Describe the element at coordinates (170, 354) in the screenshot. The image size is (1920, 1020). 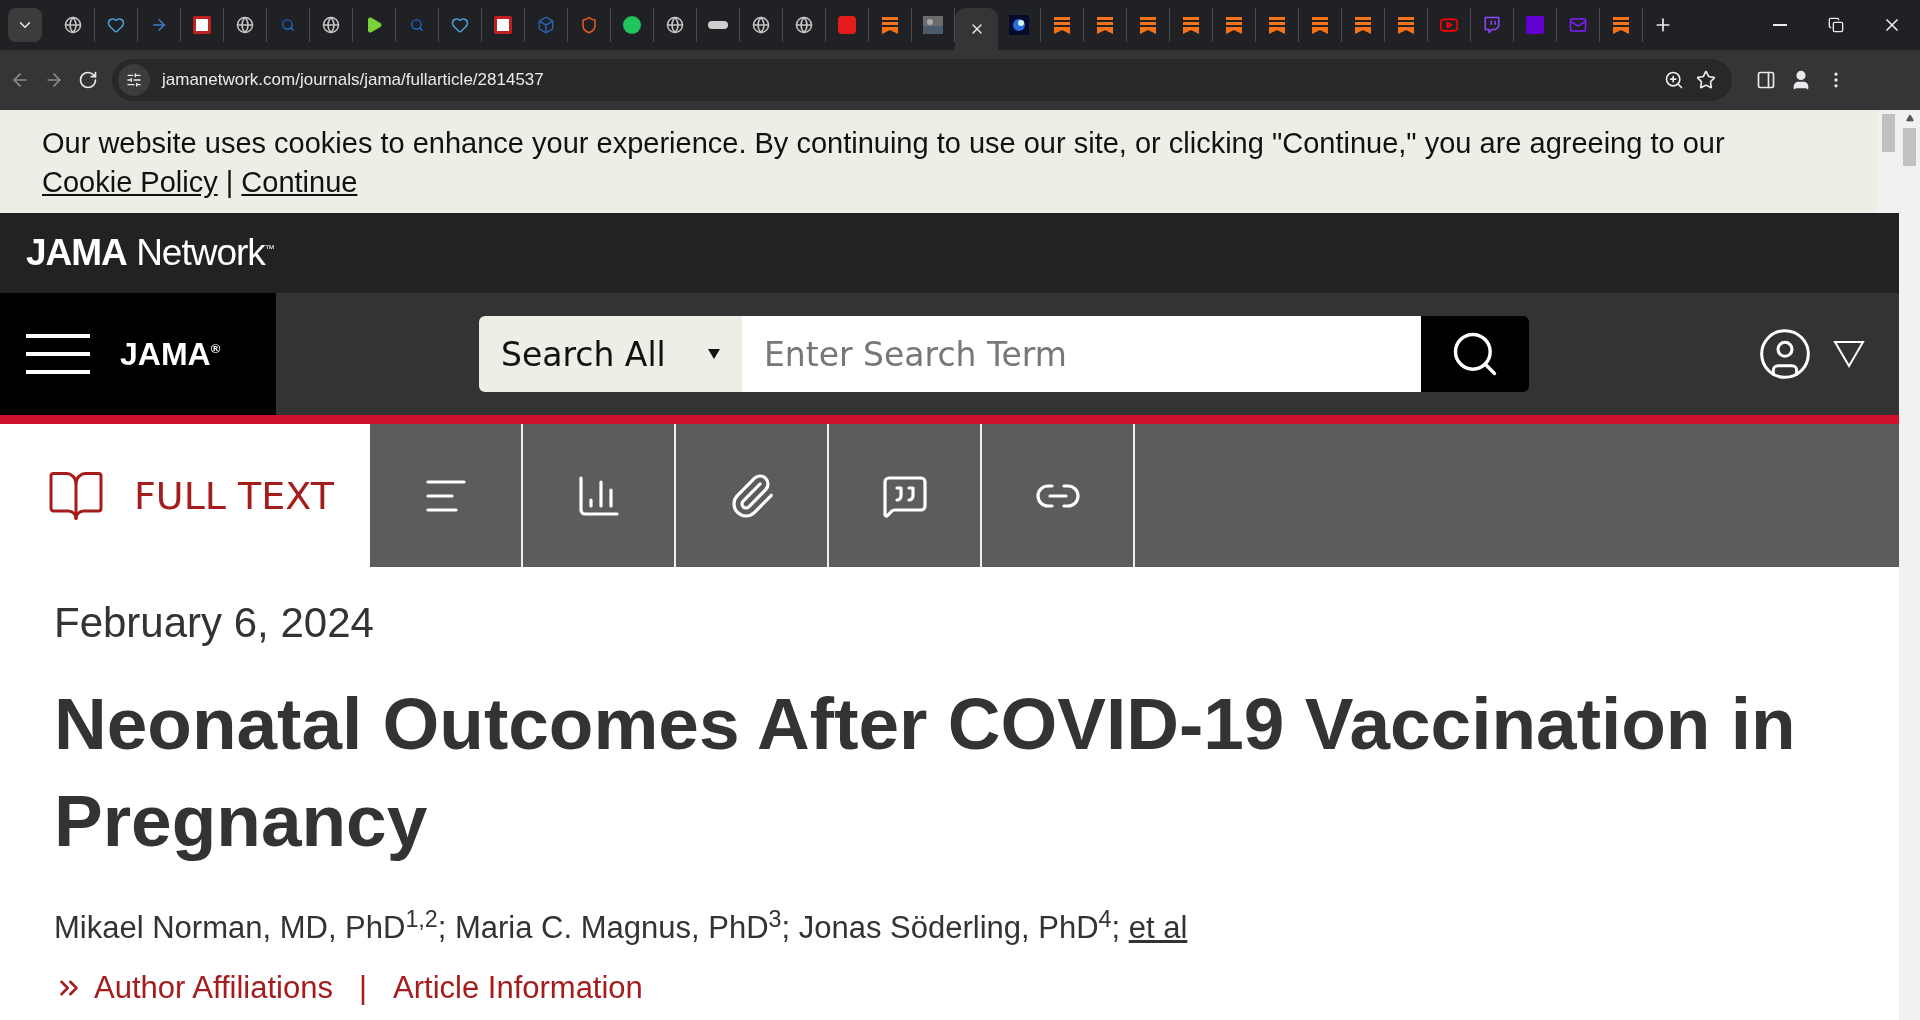
I see `journal-logo: JAMA$^{®}$` at that location.